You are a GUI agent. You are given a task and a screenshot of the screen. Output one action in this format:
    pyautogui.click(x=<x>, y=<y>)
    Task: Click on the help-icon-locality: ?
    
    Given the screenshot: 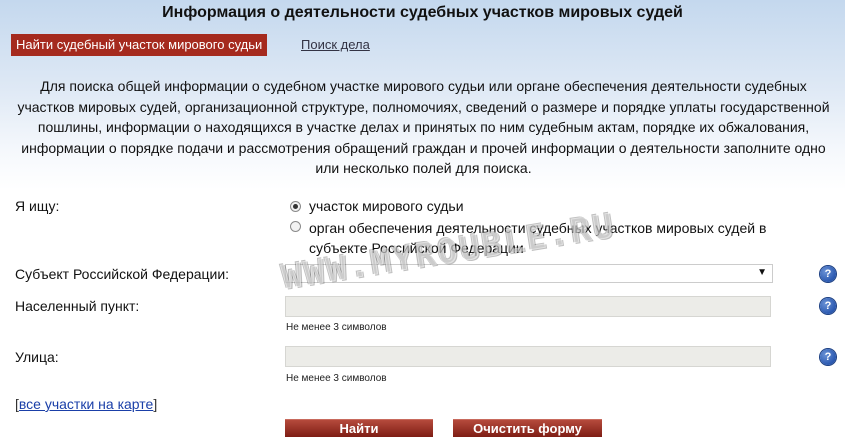 What is the action you would take?
    pyautogui.click(x=828, y=306)
    